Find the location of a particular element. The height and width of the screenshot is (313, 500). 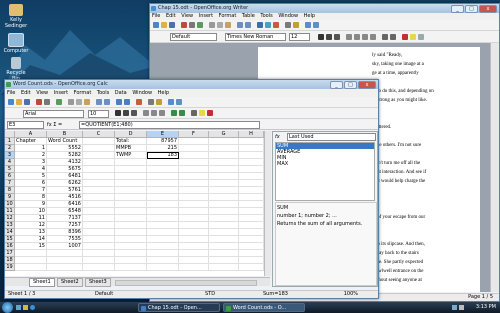

row-header: 17 is located at coordinates (10, 253).